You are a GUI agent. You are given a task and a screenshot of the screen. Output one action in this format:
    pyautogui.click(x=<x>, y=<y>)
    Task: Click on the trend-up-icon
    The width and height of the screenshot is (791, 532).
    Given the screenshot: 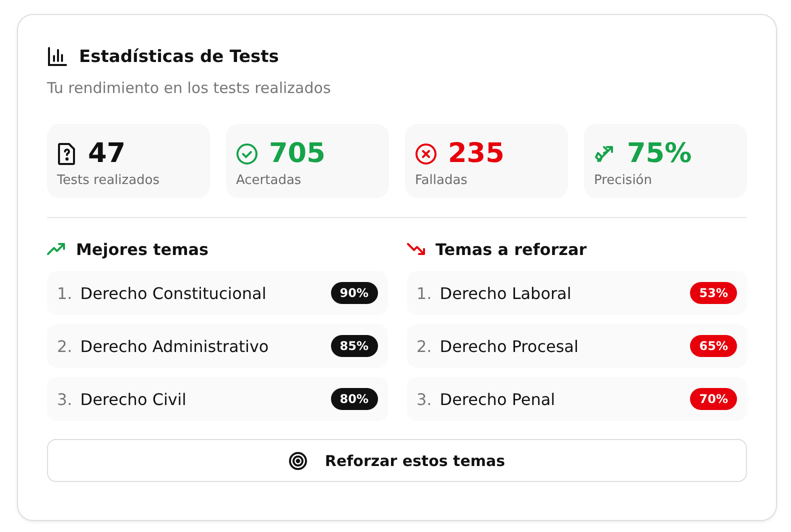 What is the action you would take?
    pyautogui.click(x=56, y=249)
    